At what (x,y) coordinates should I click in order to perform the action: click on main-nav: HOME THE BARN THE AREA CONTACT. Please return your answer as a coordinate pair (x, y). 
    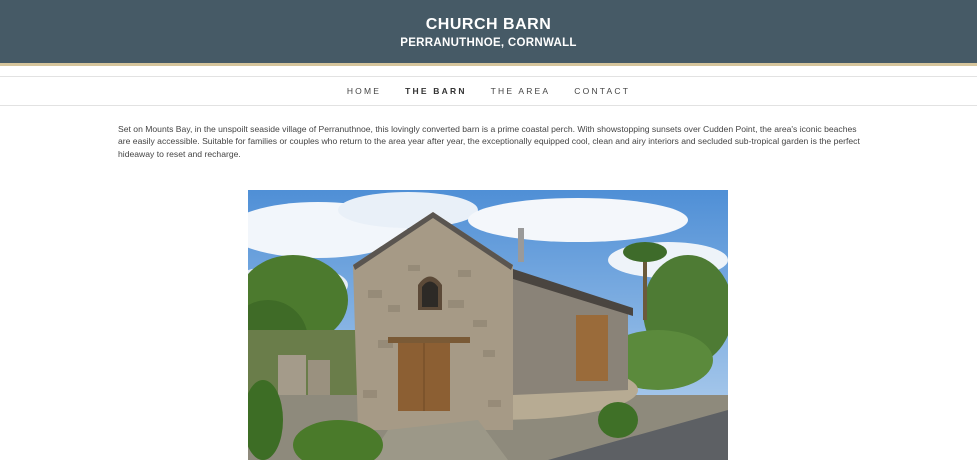
    Looking at the image, I should click on (488, 91).